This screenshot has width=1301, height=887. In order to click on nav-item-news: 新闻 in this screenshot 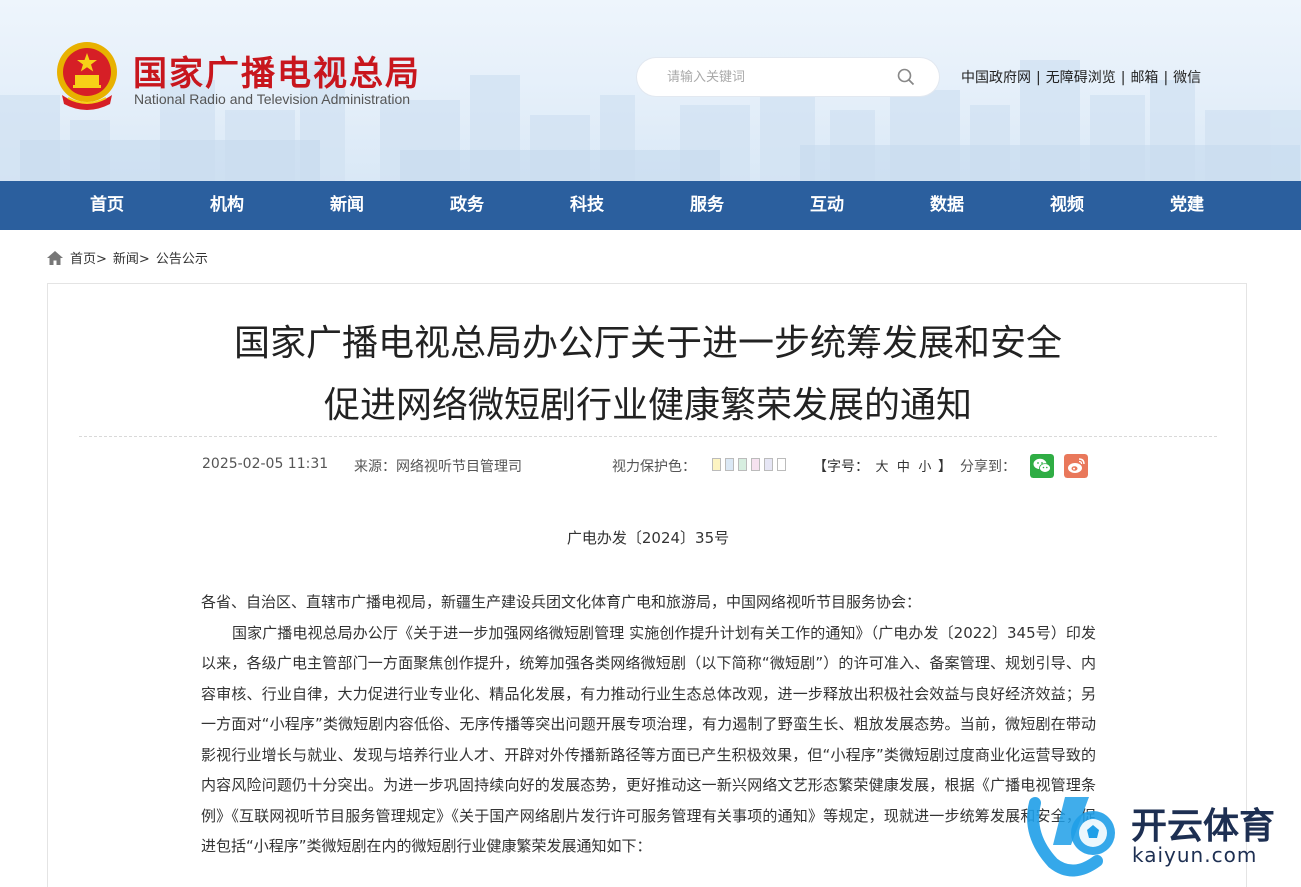, I will do `click(347, 205)`.